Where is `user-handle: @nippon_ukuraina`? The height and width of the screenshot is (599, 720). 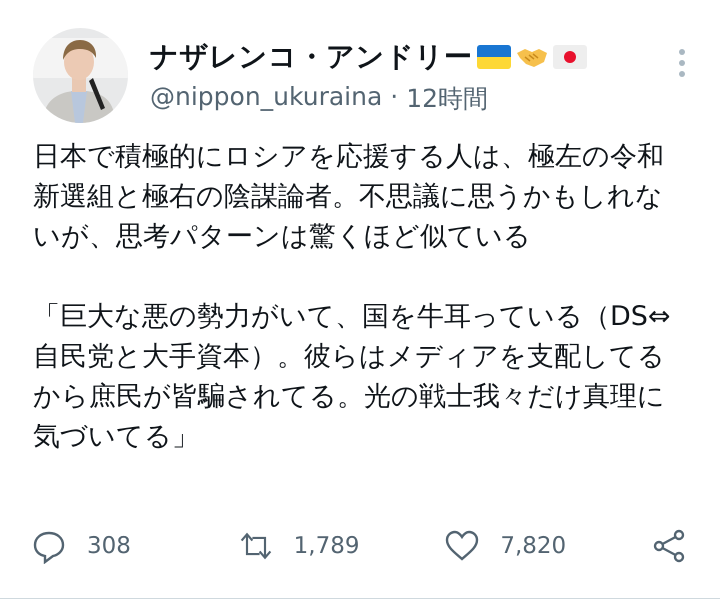
user-handle: @nippon_ukuraina is located at coordinates (266, 98).